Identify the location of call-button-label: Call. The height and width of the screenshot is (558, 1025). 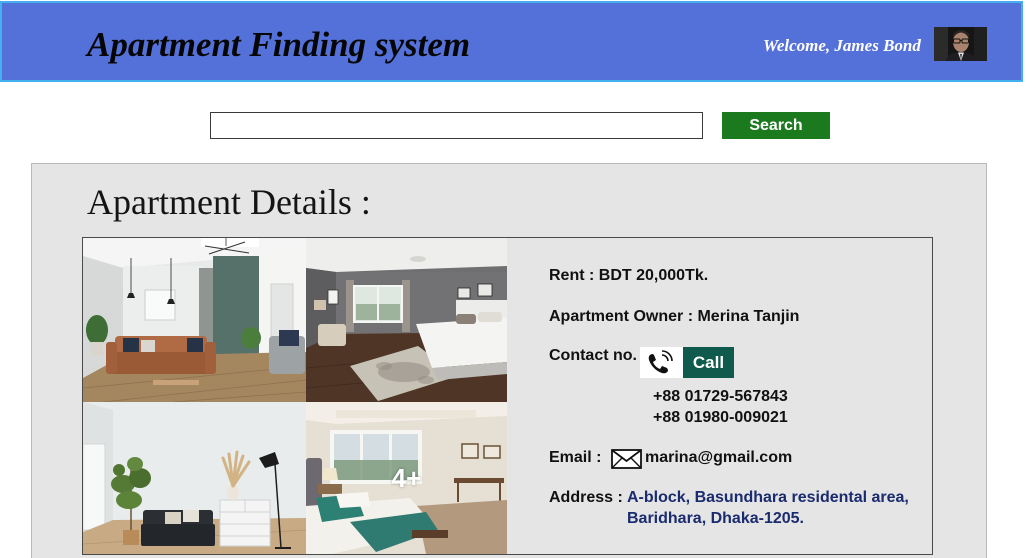
(708, 362).